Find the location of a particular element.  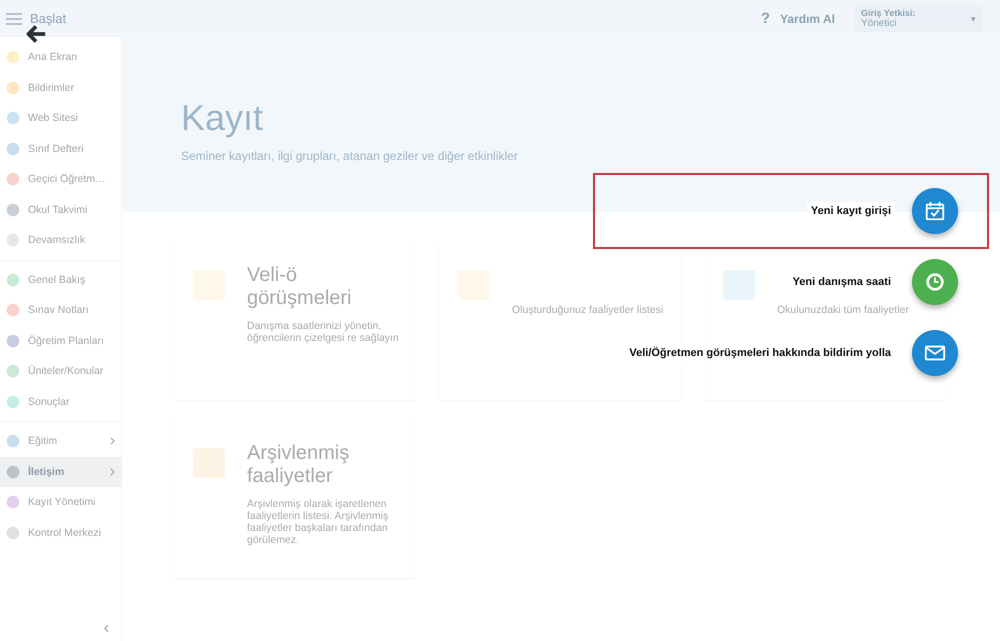

sidebar-item: Sınav Notları is located at coordinates (60, 310).